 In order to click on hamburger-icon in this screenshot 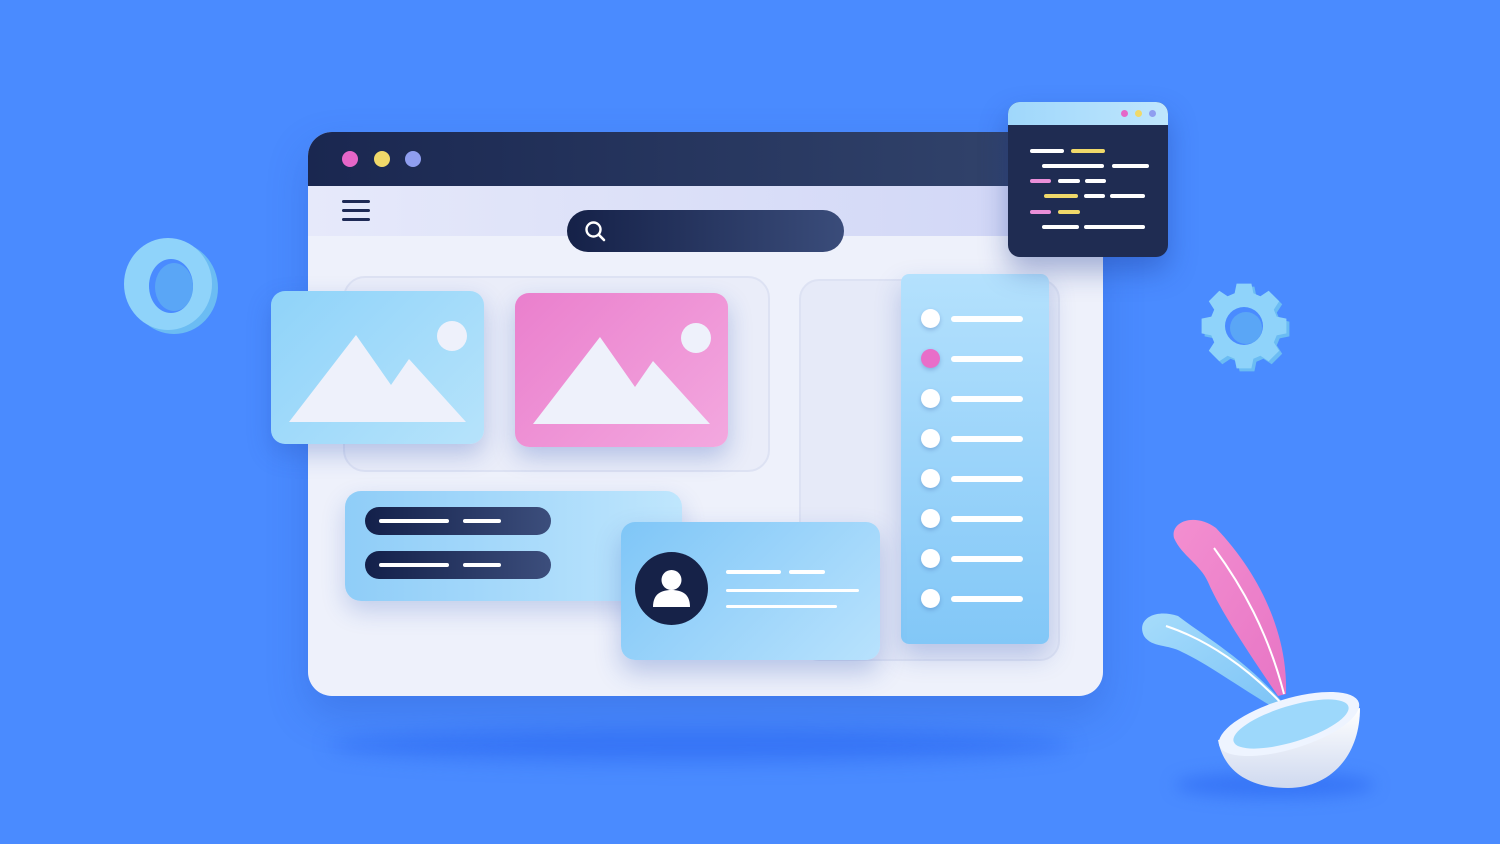, I will do `click(356, 211)`.